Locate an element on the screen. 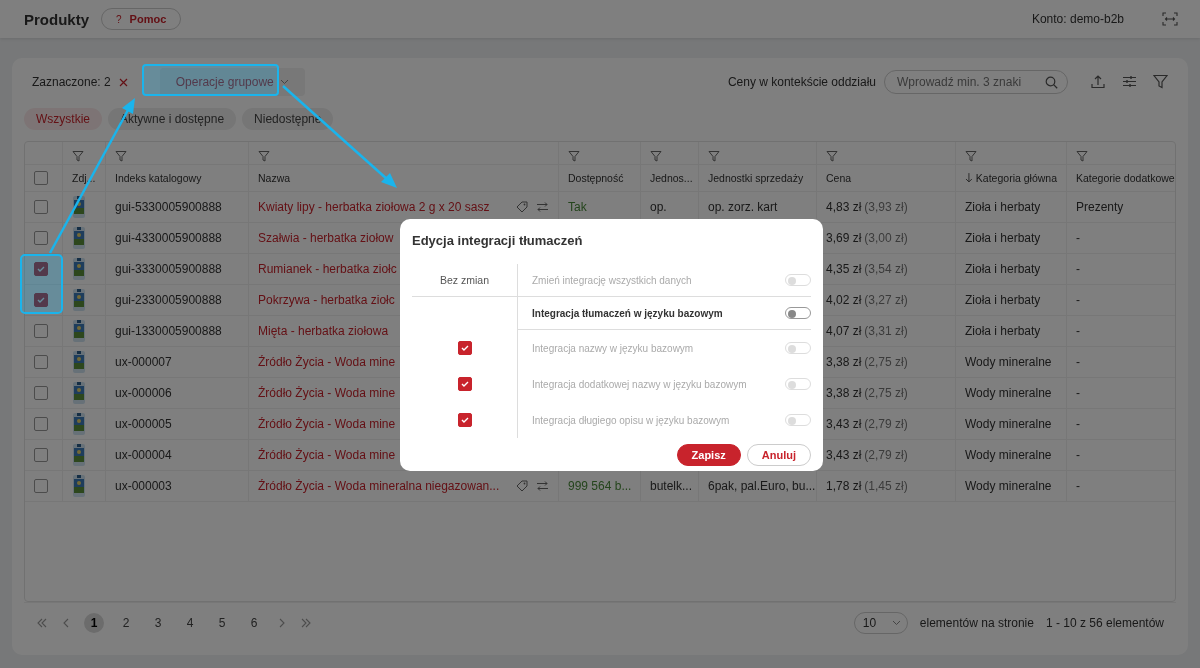 Image resolution: width=1200 pixels, height=668 pixels. table-cell: op. is located at coordinates (658, 207).